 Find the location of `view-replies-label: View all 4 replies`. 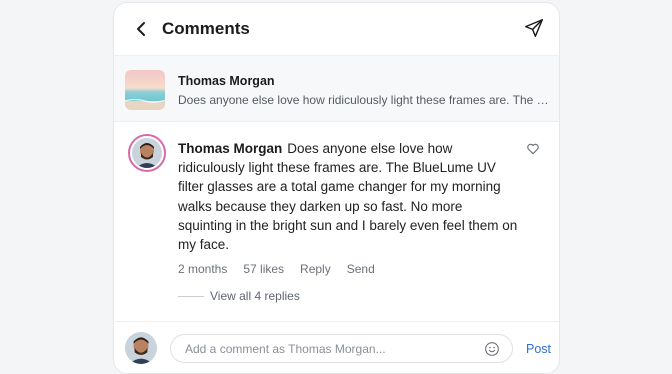

view-replies-label: View all 4 replies is located at coordinates (255, 296).